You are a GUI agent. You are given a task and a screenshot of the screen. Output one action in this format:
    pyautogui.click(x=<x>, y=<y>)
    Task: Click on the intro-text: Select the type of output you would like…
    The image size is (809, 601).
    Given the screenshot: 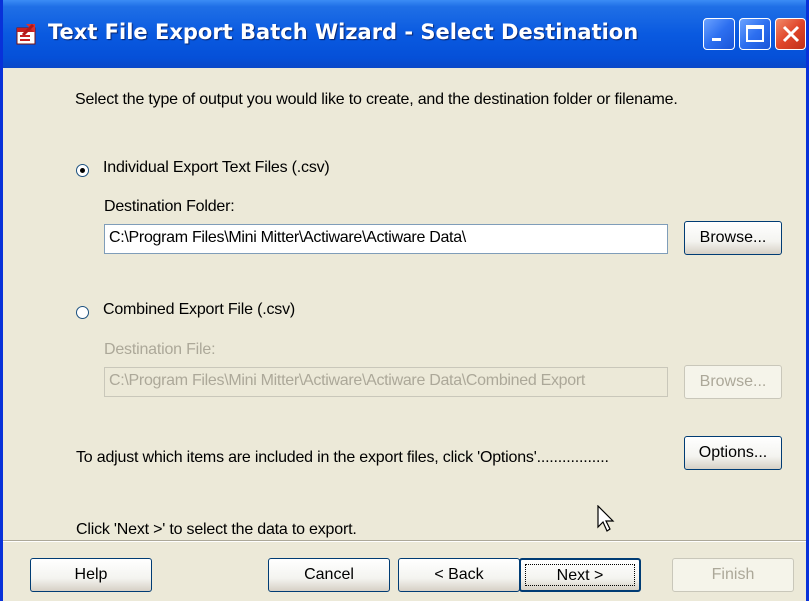 What is the action you would take?
    pyautogui.click(x=376, y=99)
    